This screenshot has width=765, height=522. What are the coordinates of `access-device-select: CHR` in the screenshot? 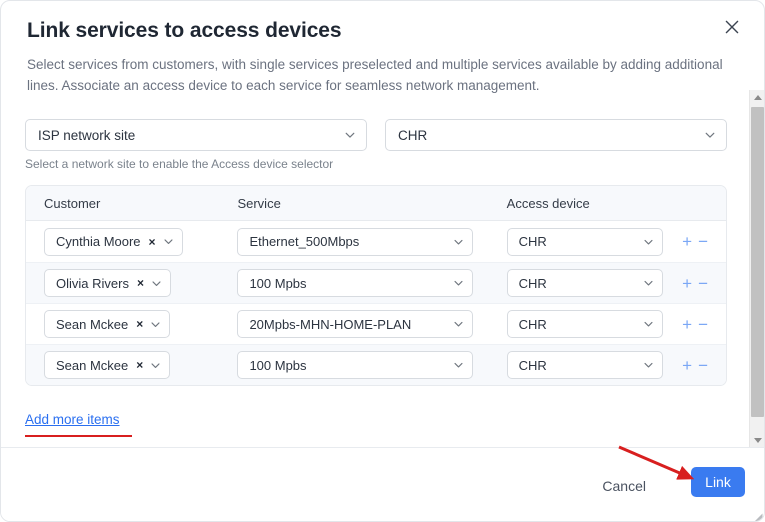 It's located at (556, 135).